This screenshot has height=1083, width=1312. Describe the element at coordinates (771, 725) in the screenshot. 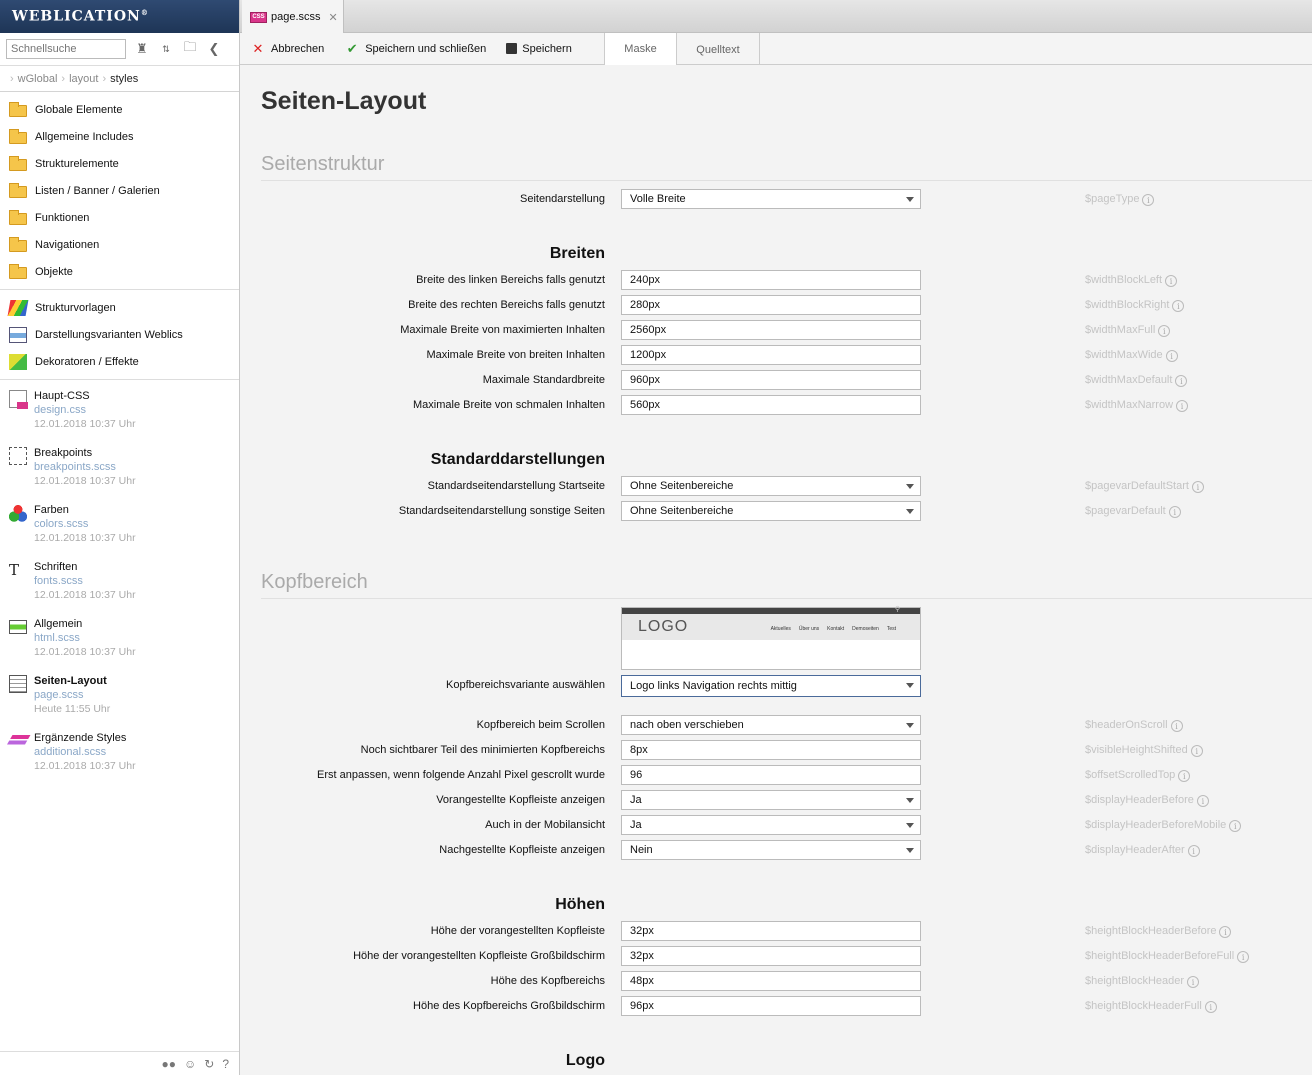

I see `header-scroll-select: nach oben verschieben` at that location.